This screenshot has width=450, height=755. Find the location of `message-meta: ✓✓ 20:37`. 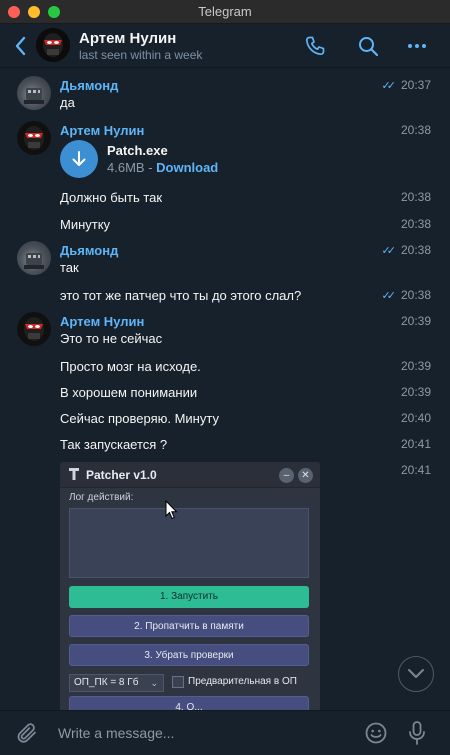

message-meta: ✓✓ 20:37 is located at coordinates (406, 85).